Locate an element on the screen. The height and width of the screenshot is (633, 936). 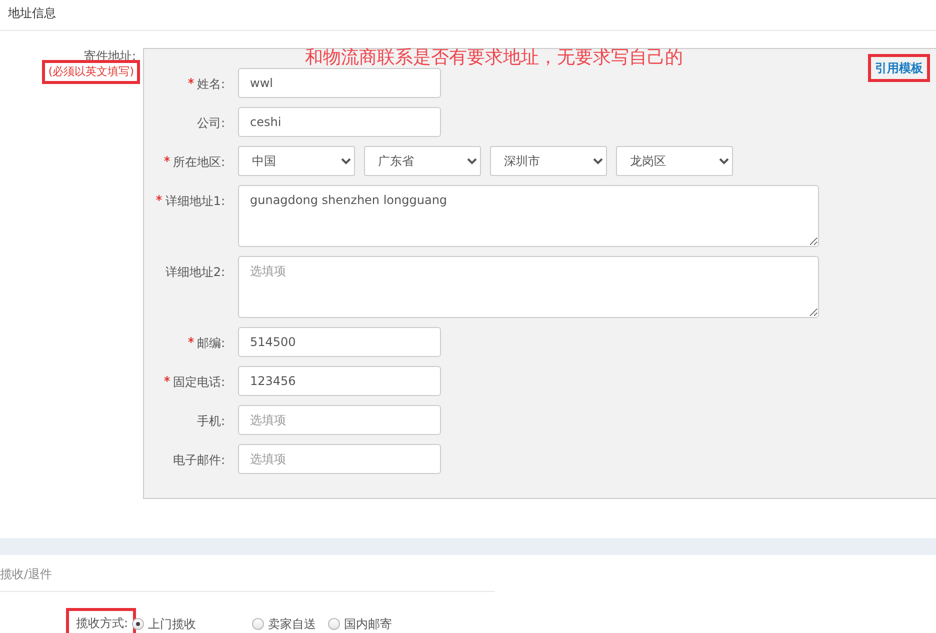
field-label: 姓名: is located at coordinates (191, 80).